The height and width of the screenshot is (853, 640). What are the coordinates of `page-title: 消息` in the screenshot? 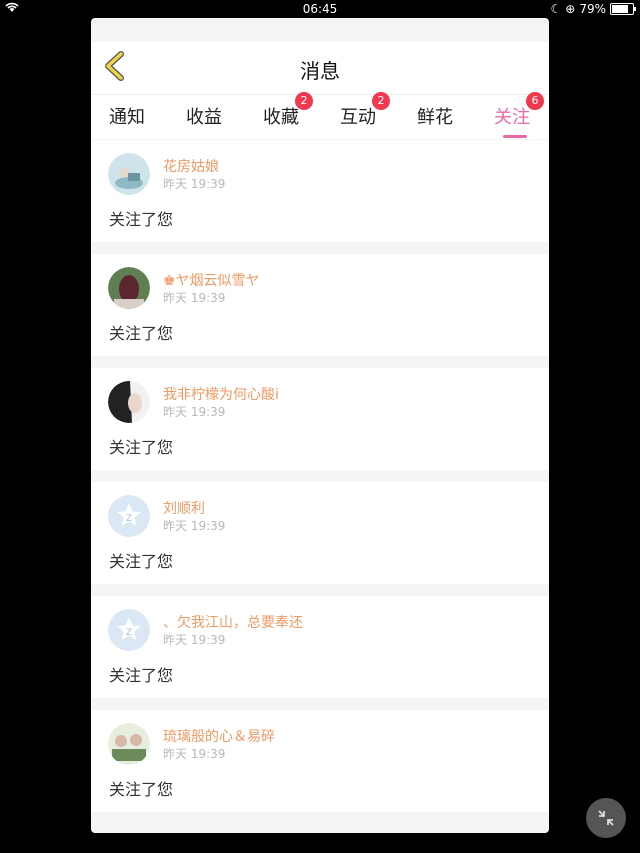 It's located at (320, 71).